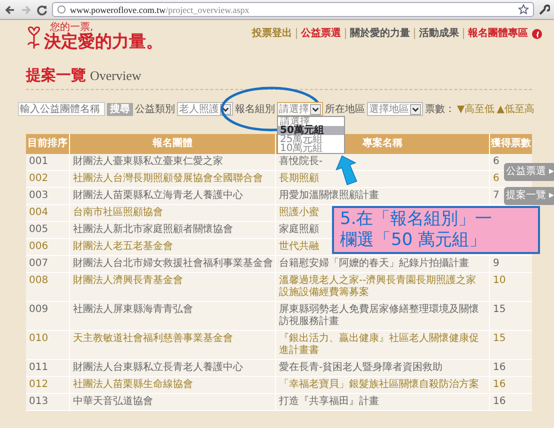 The height and width of the screenshot is (428, 554). Describe the element at coordinates (38, 338) in the screenshot. I see `rank-number: 010` at that location.